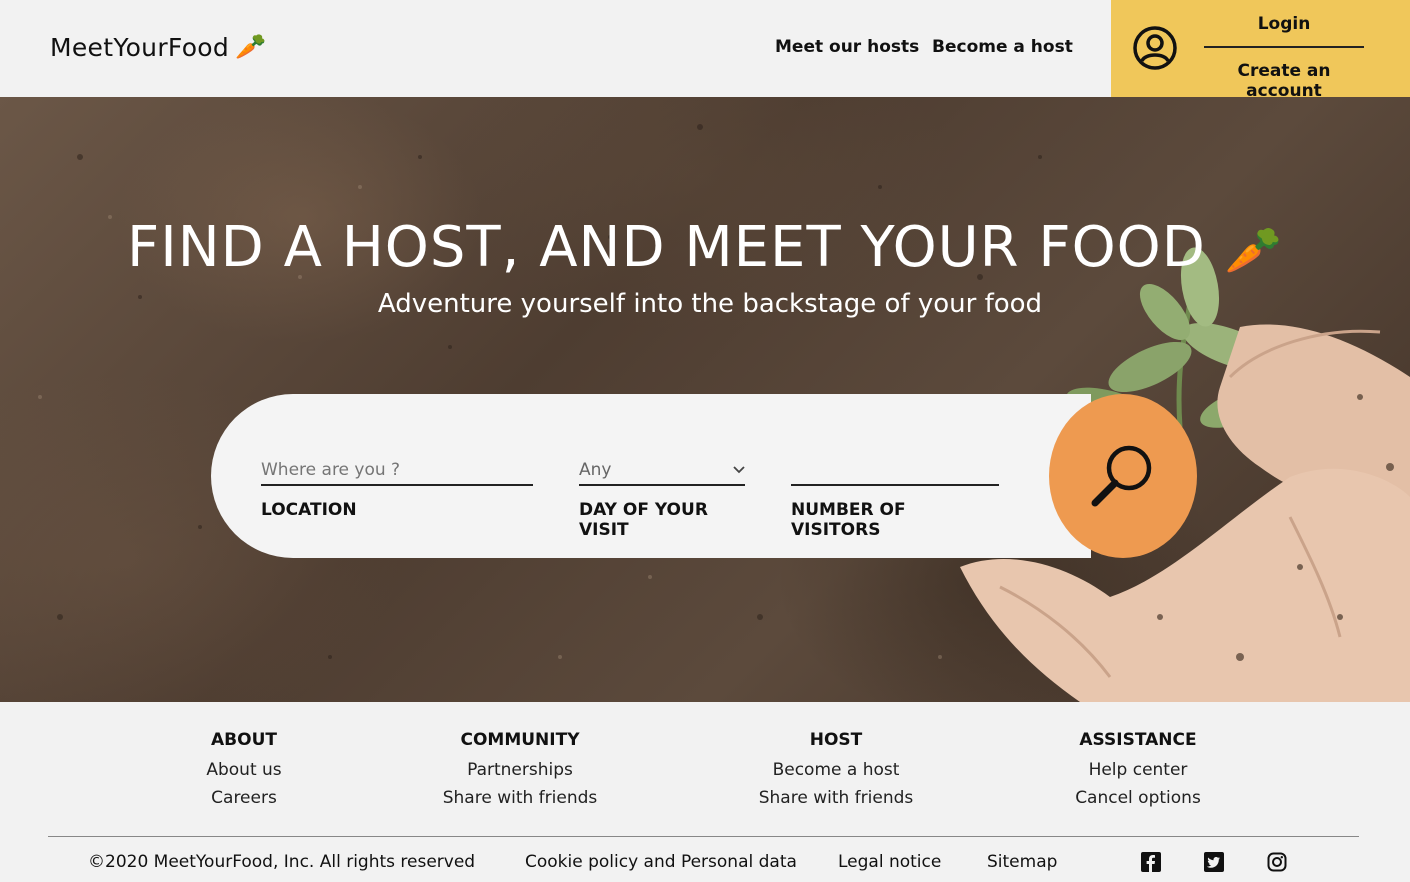  I want to click on footer-link-partnerships: Partnerships, so click(520, 770).